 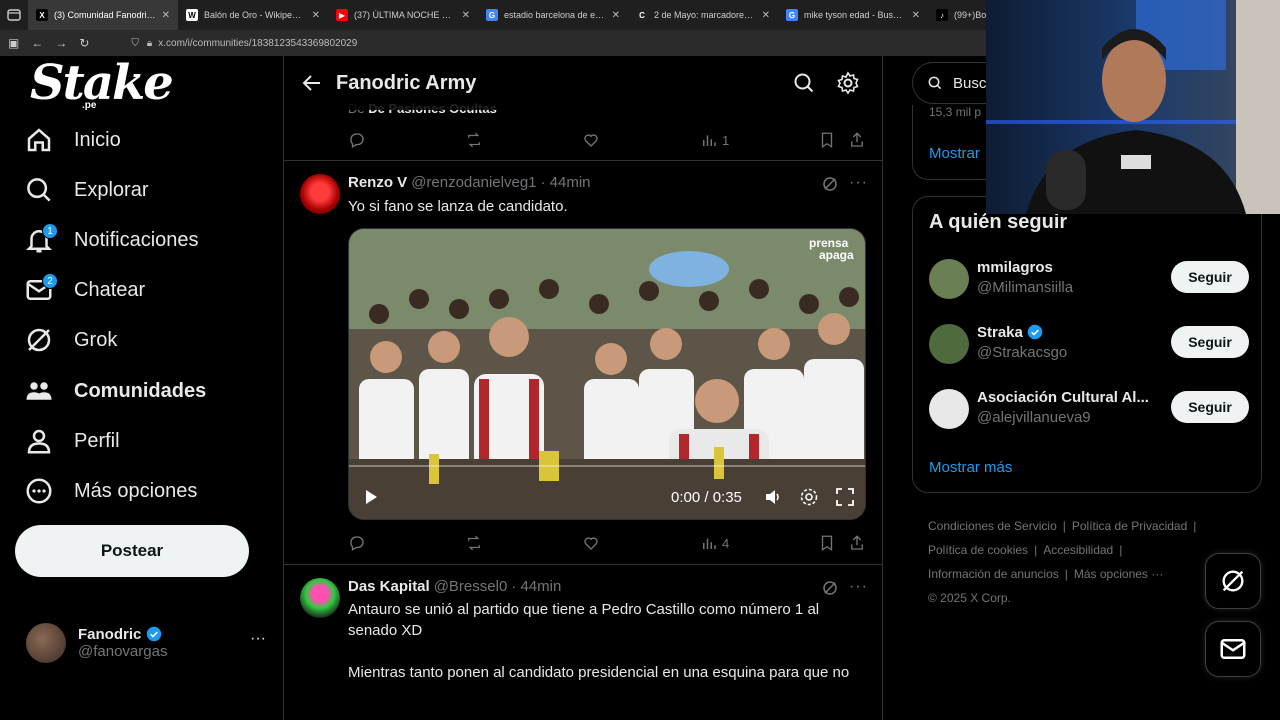 I want to click on footer-link: Más opciones ···, so click(x=1118, y=574).